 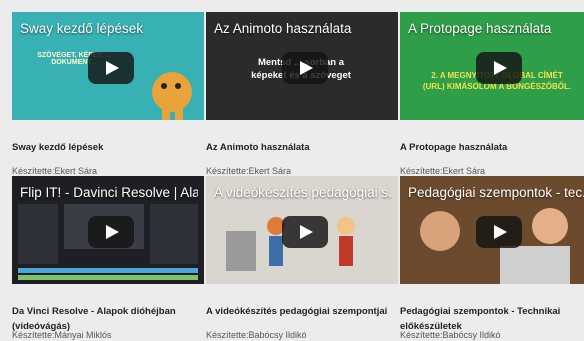 I want to click on video-title: A Protopage használata, so click(x=492, y=147).